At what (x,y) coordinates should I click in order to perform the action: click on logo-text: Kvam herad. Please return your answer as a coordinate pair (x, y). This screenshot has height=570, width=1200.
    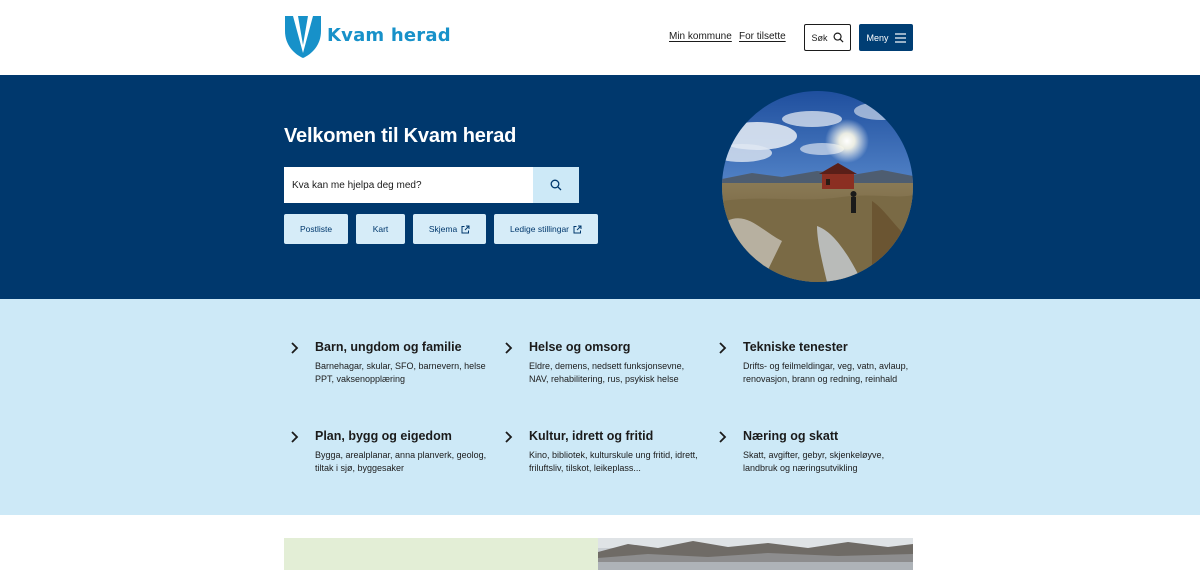
    Looking at the image, I should click on (389, 35).